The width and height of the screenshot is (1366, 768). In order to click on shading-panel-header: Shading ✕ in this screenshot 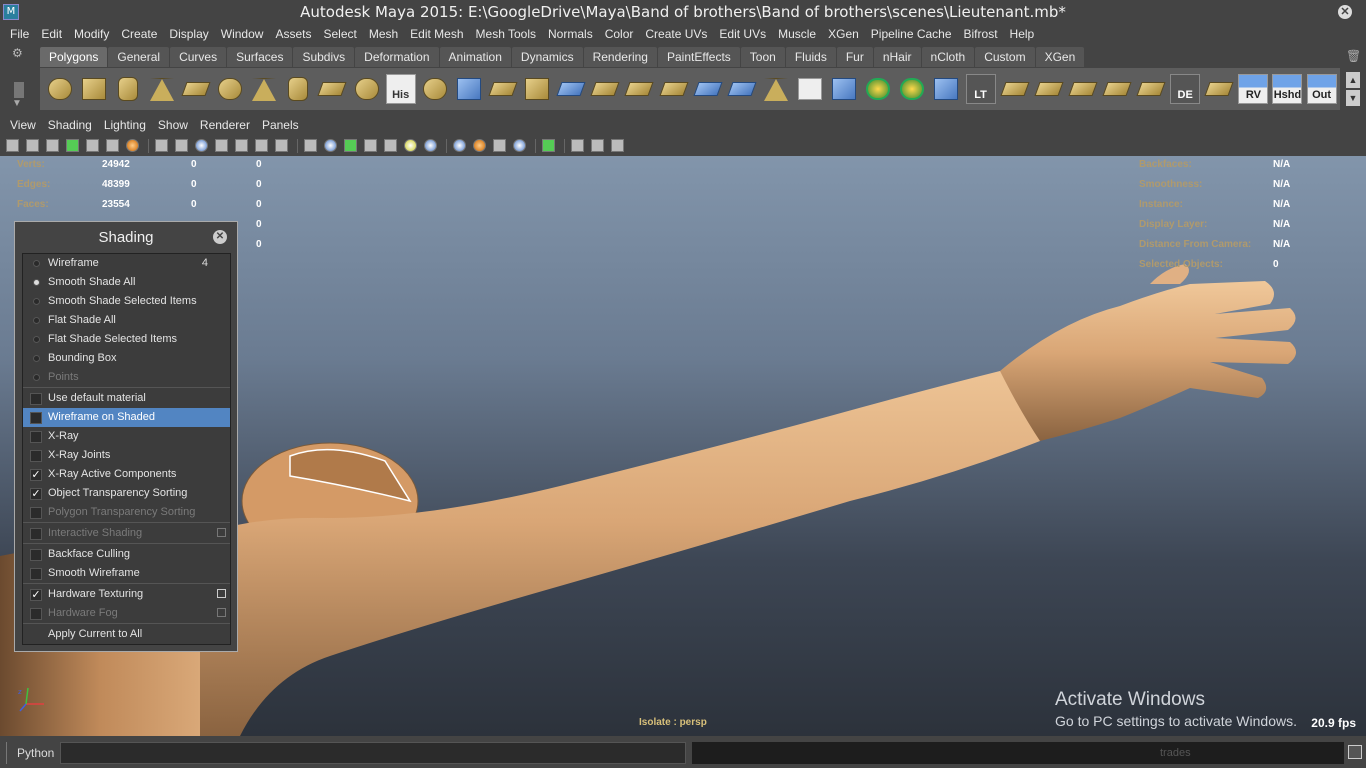, I will do `click(126, 237)`.